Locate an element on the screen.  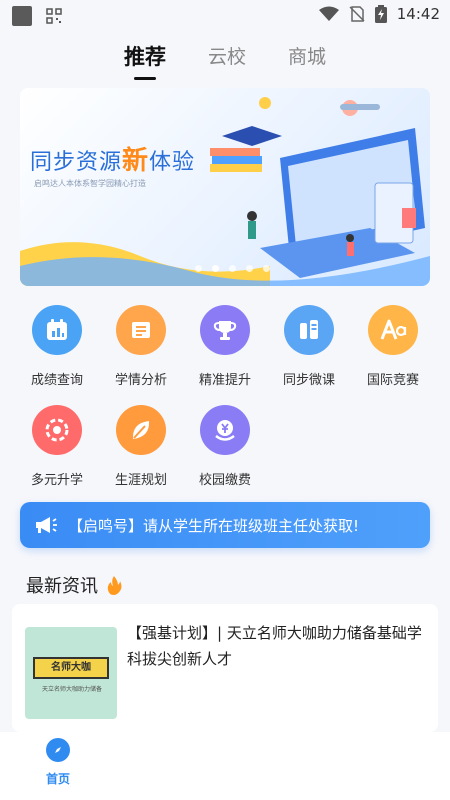
app-grid-icon is located at coordinates (54, 16).